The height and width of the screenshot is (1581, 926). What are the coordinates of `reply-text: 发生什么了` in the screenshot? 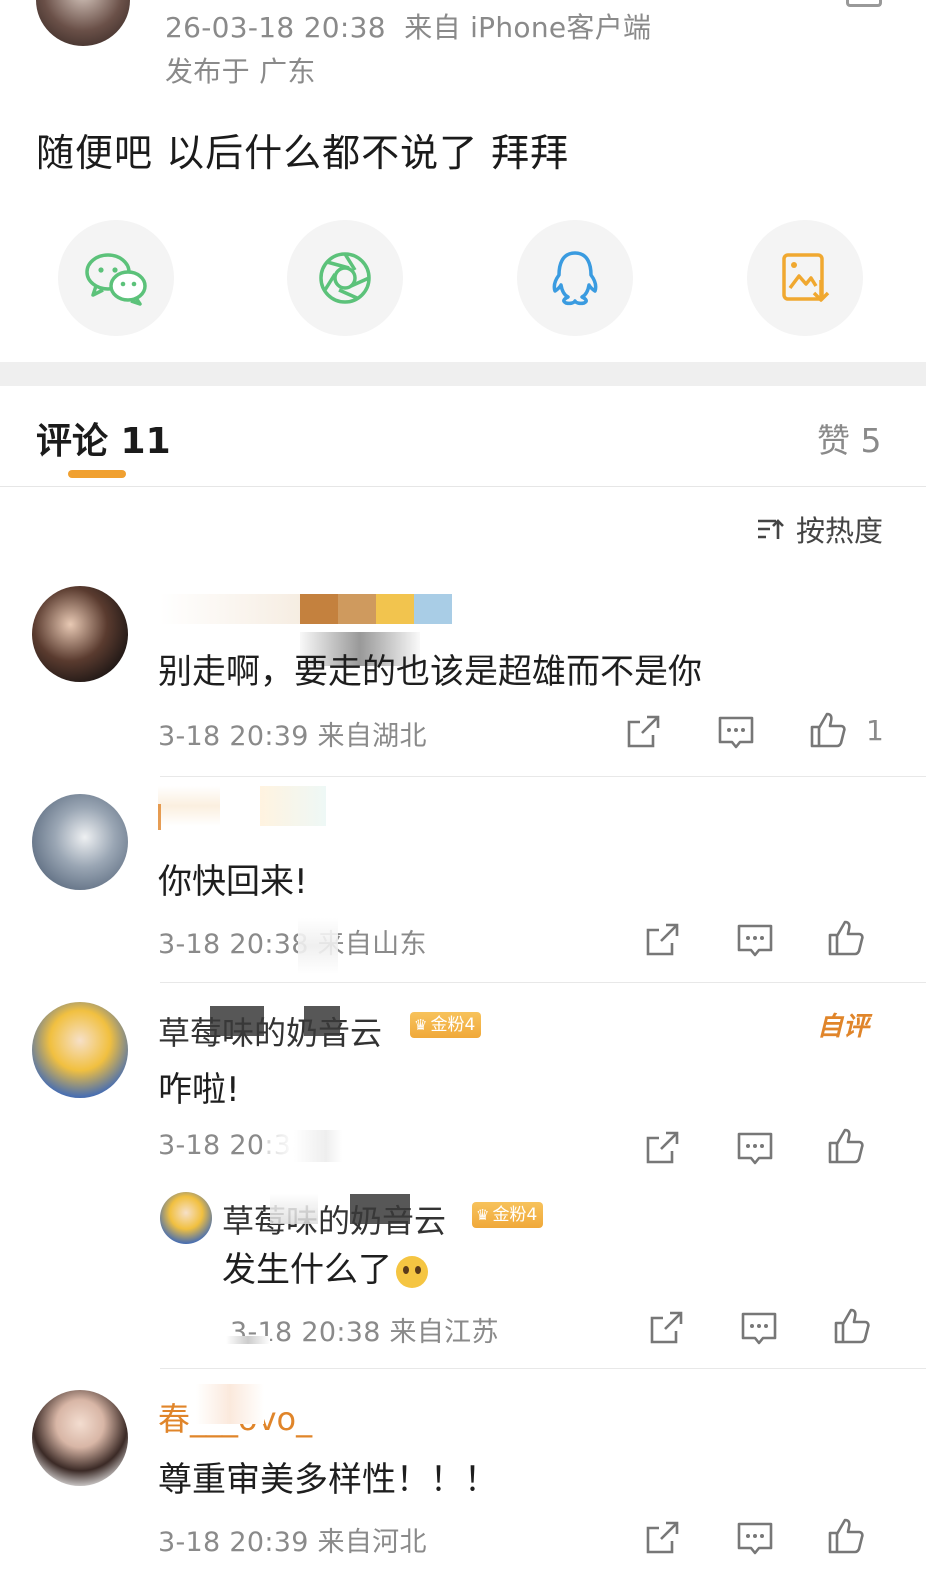 It's located at (325, 1266).